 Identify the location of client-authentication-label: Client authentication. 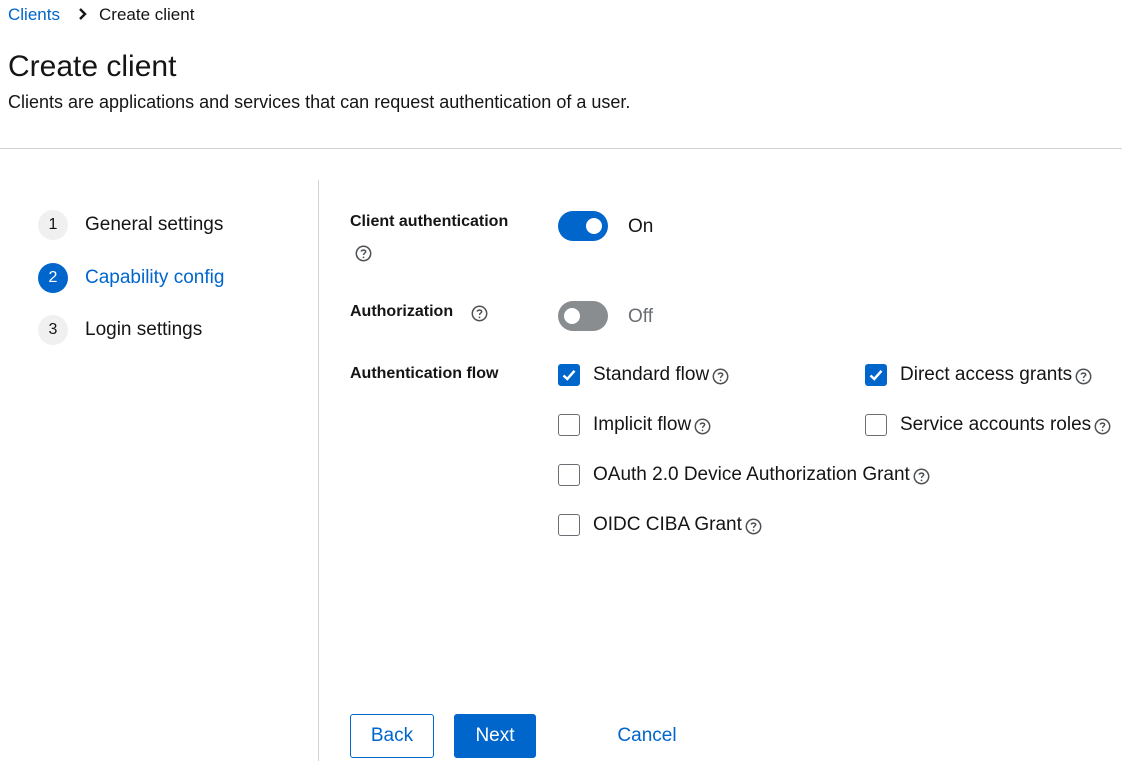
(429, 221).